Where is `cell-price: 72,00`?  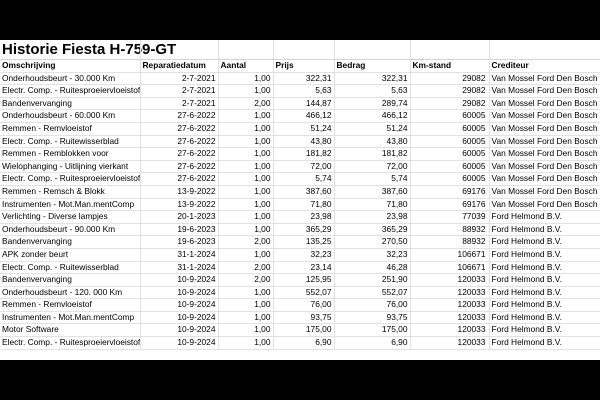
cell-price: 72,00 is located at coordinates (304, 167).